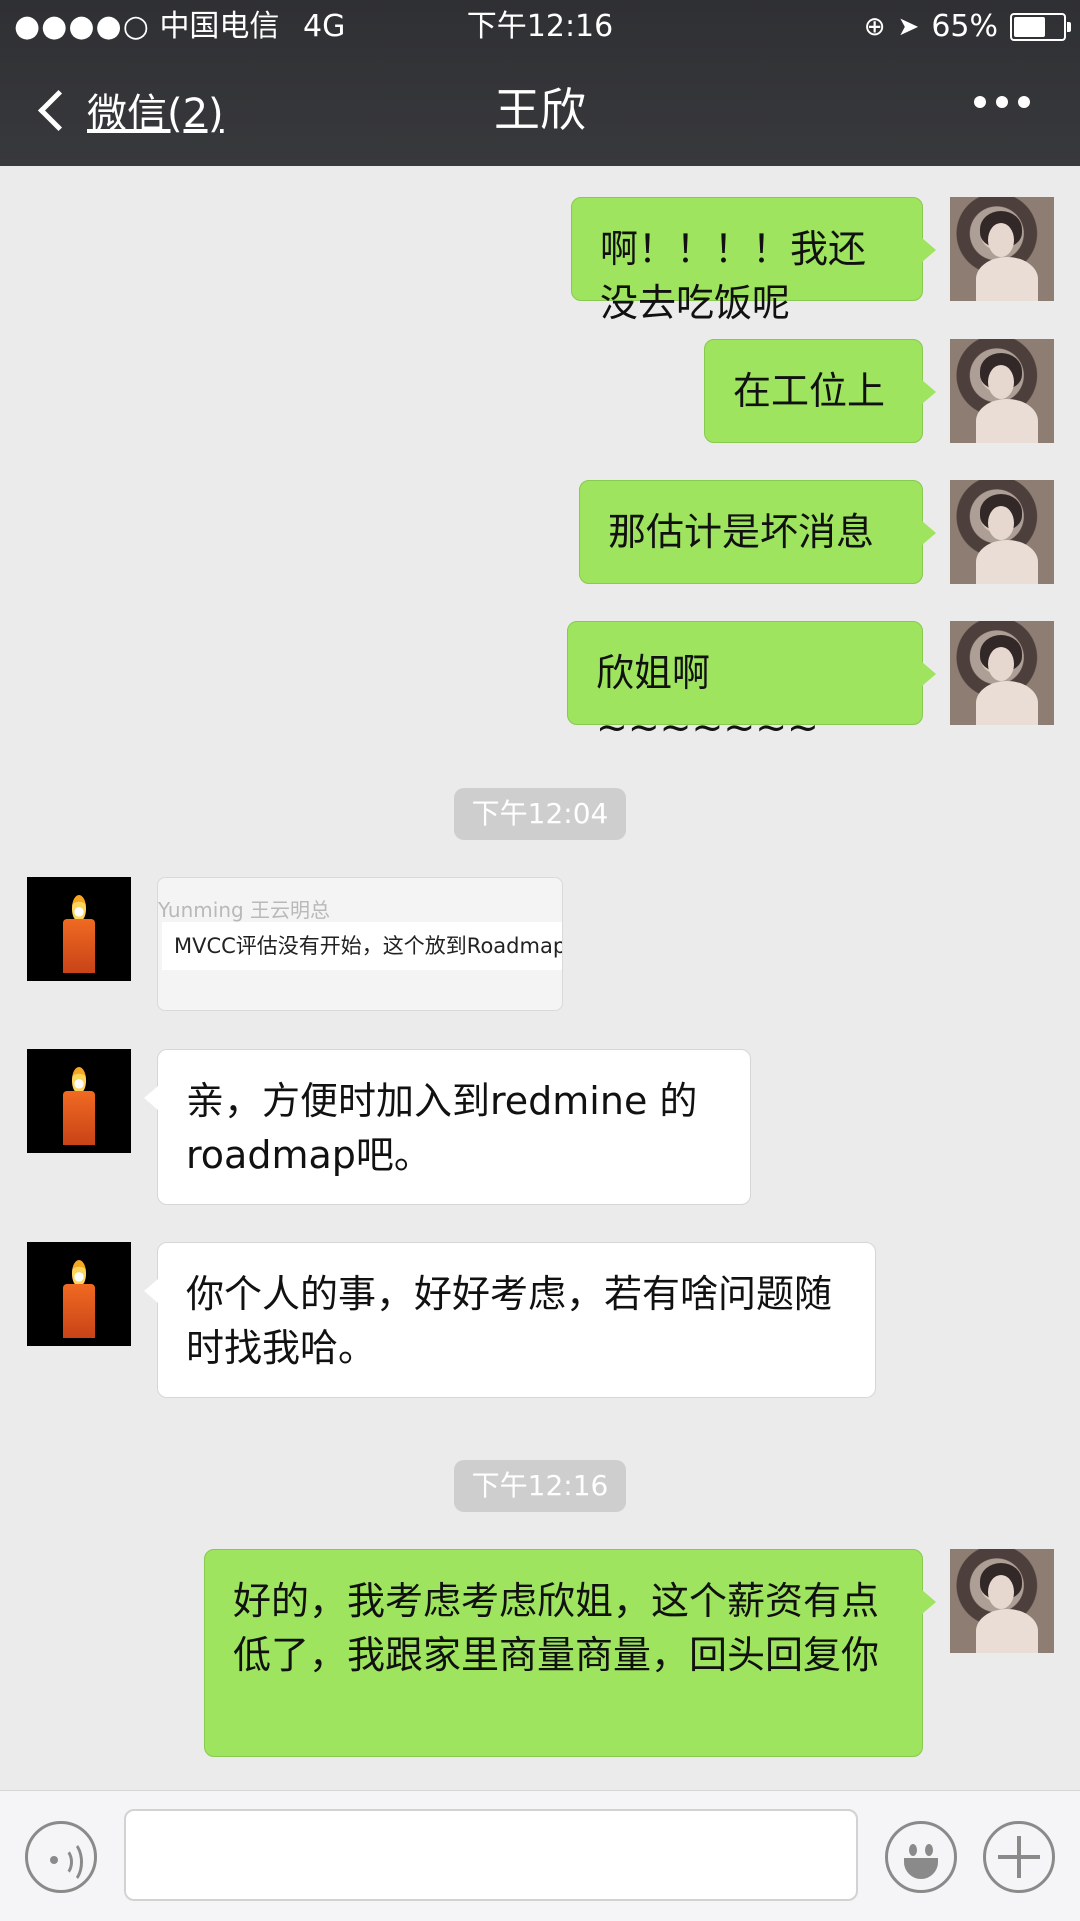  I want to click on orientation-lock-icon: ⊕, so click(874, 27).